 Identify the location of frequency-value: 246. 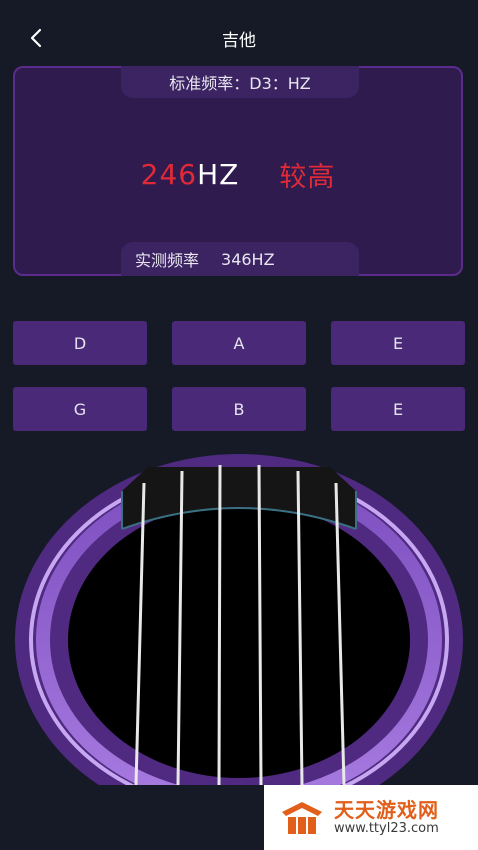
(169, 174).